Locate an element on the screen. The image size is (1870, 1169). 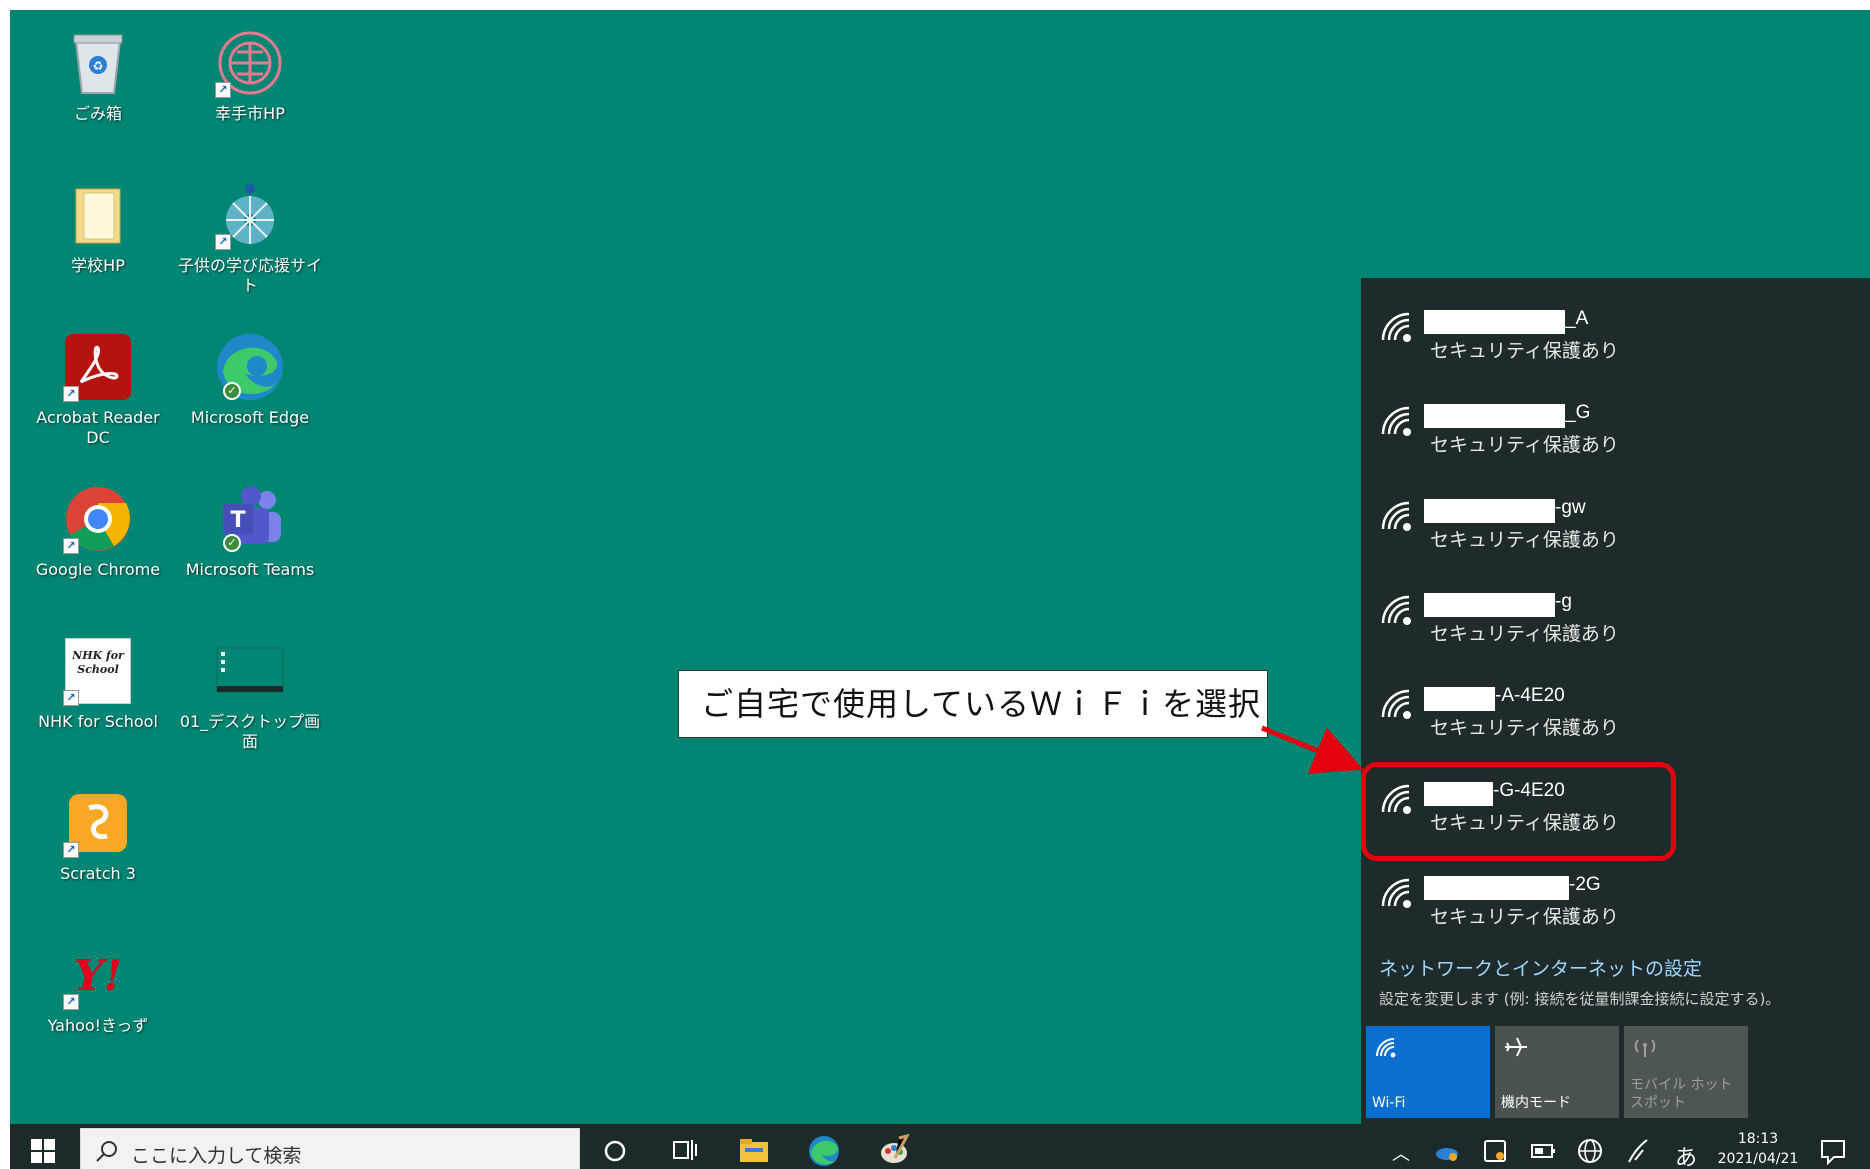
chrome-shortcut: ↗ Google Chrome is located at coordinates (98, 541).